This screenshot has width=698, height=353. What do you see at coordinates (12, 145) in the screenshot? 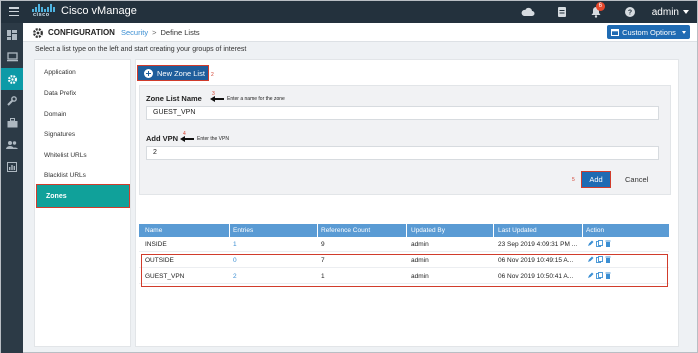
I see `admin-users-icon` at bounding box center [12, 145].